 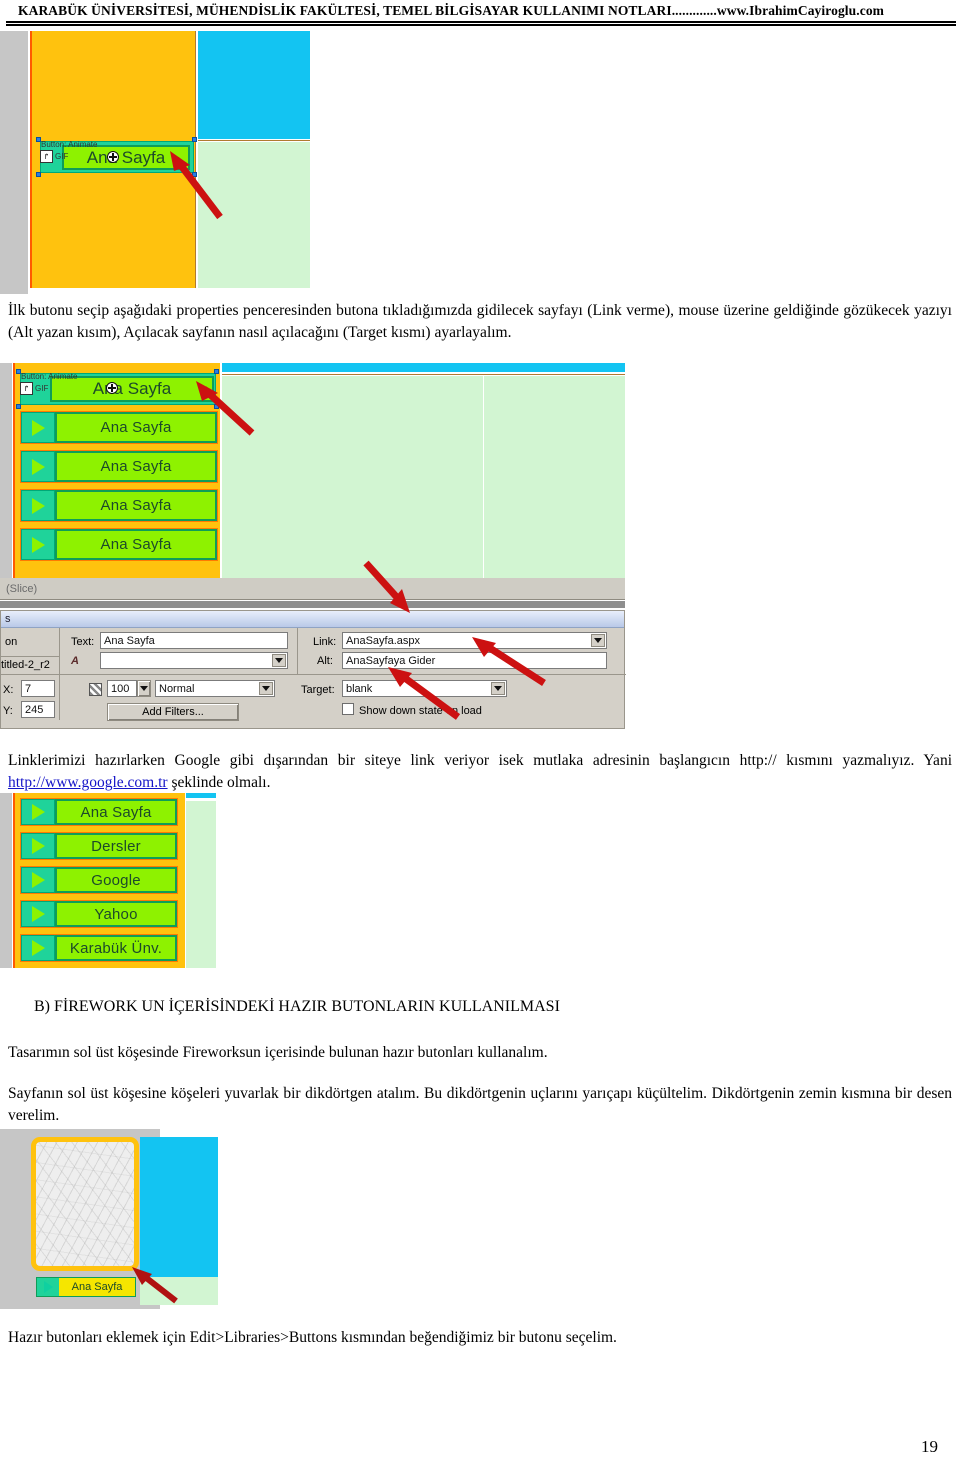 What do you see at coordinates (474, 640) in the screenshot?
I see `link-url-dropdown: AnaSayfa.aspx` at bounding box center [474, 640].